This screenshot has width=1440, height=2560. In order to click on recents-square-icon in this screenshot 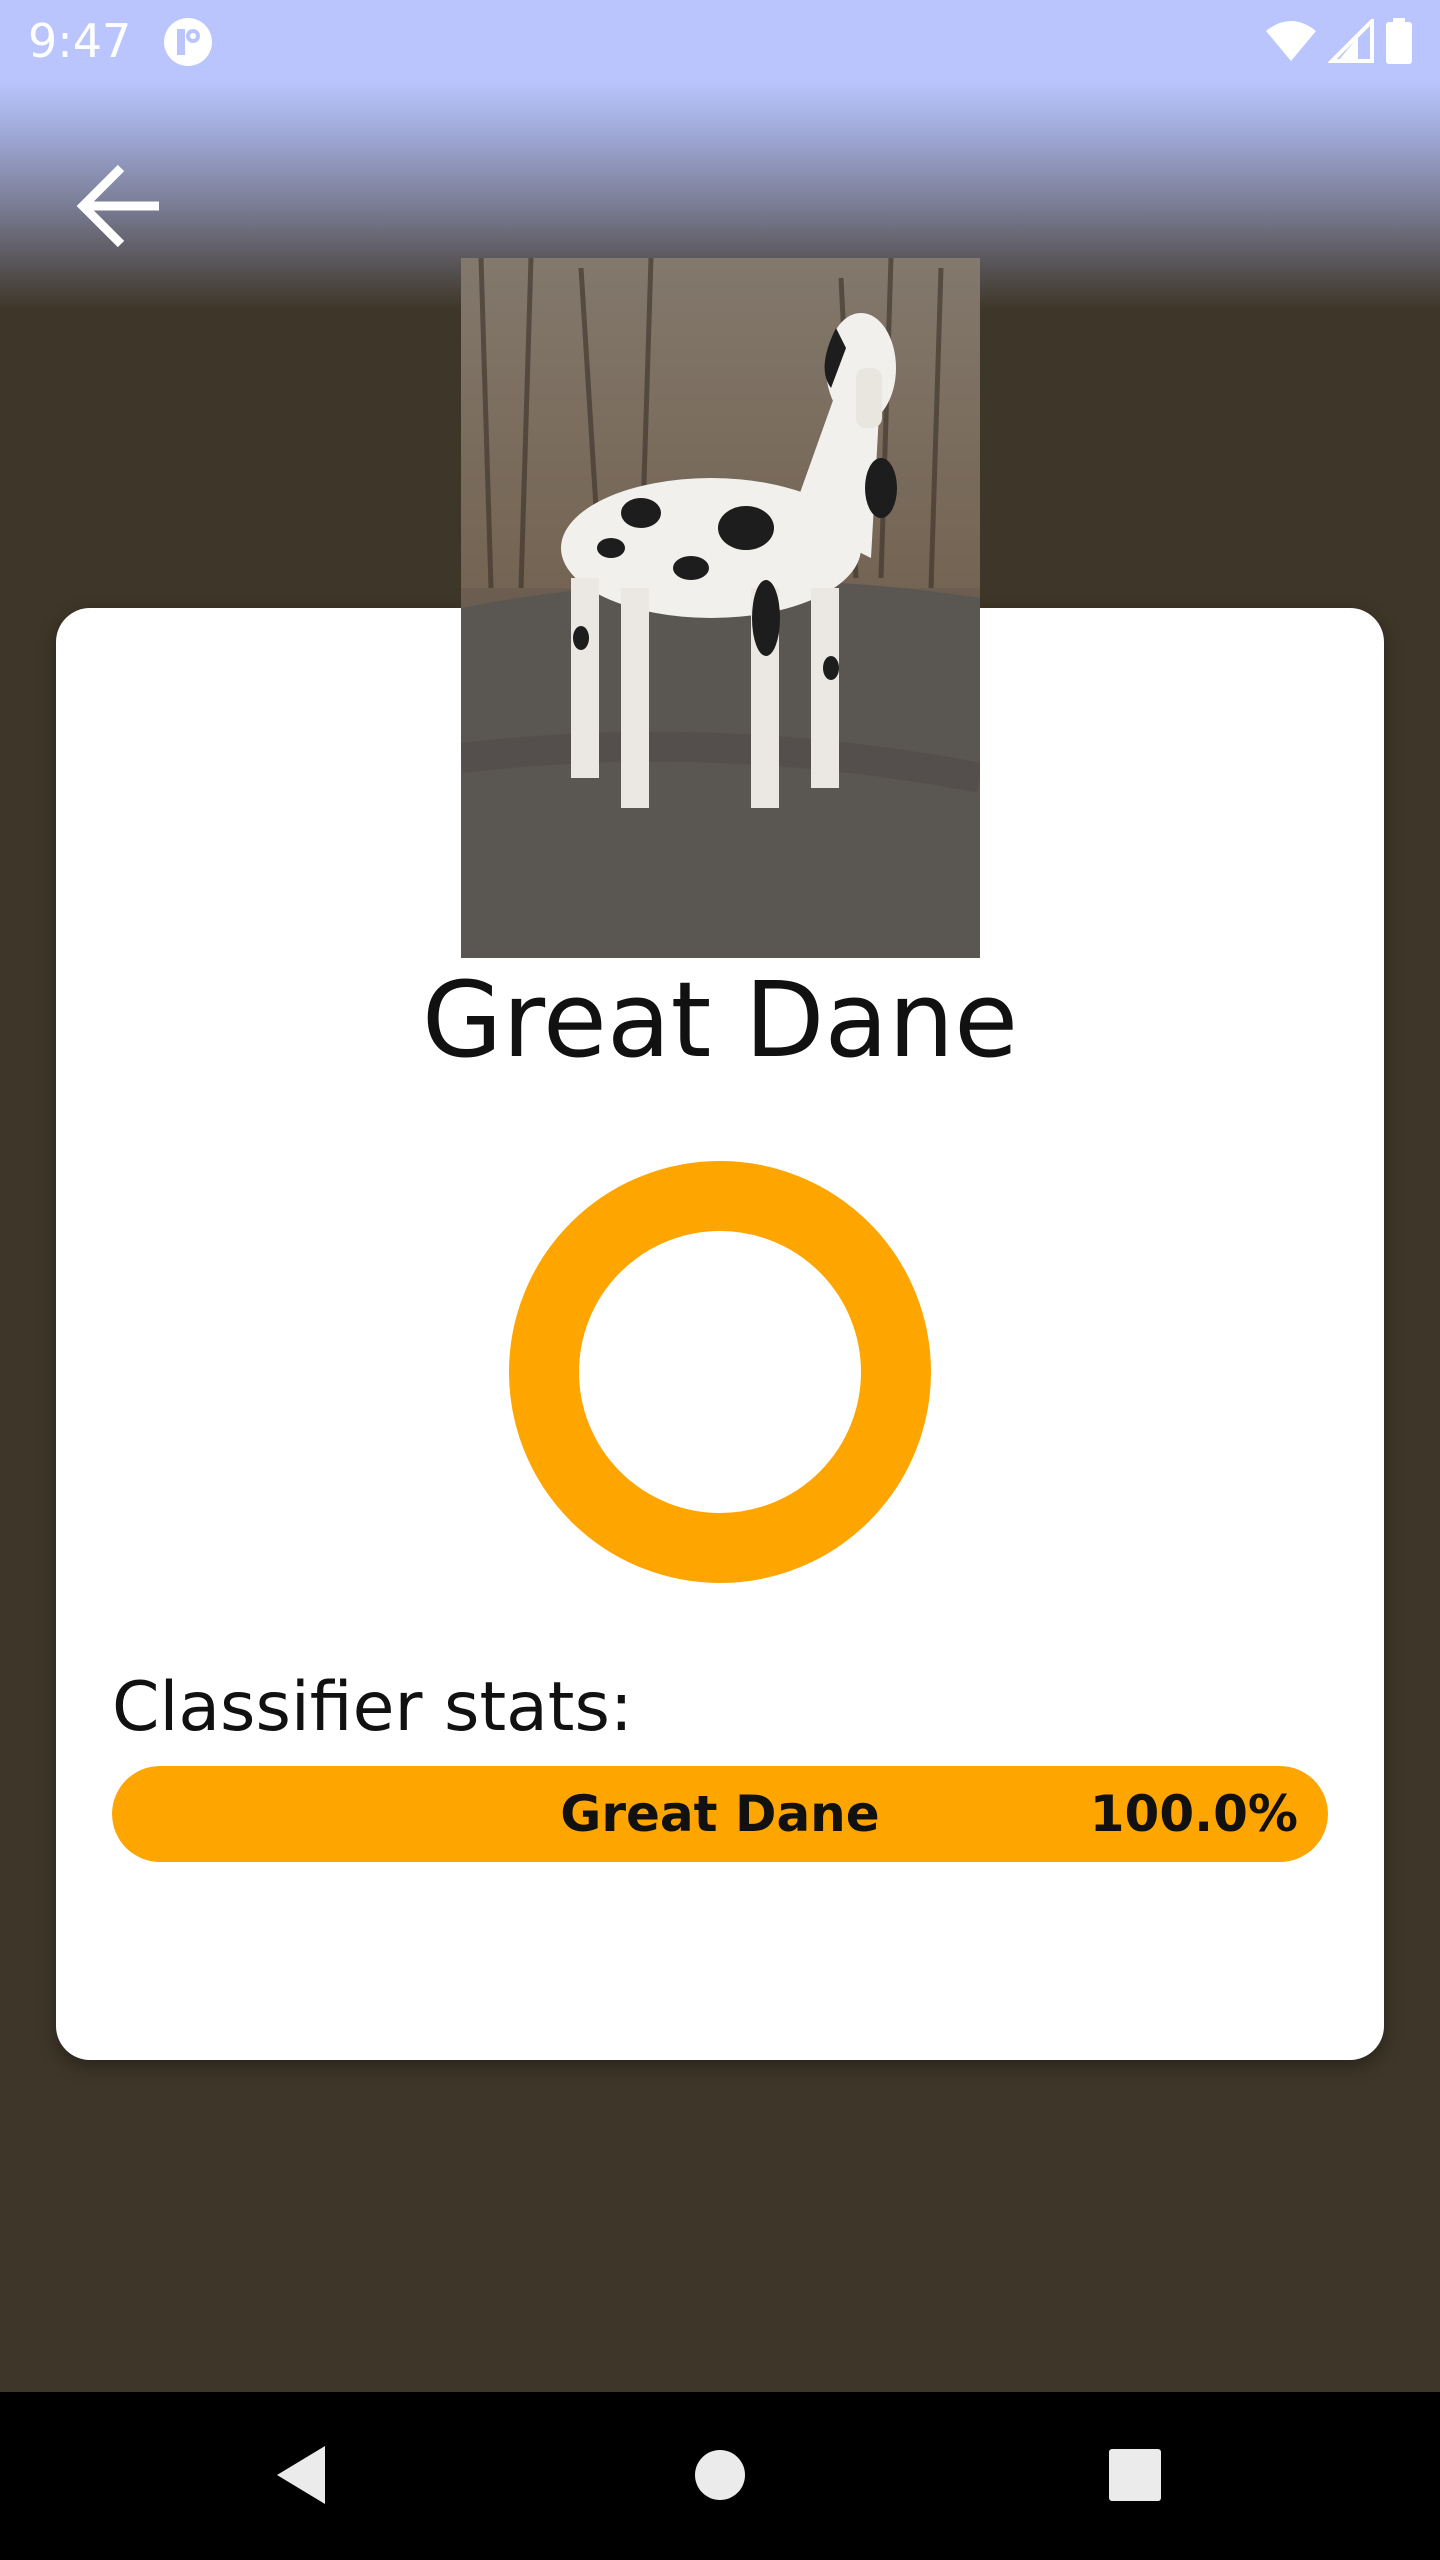, I will do `click(1135, 2477)`.